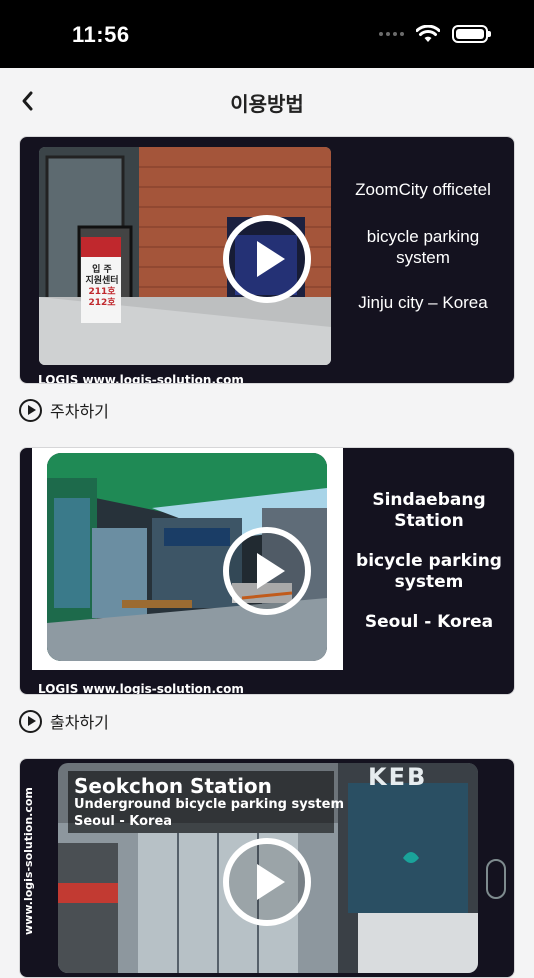 This screenshot has height=978, width=534. Describe the element at coordinates (428, 33) in the screenshot. I see `wifi-icon` at that location.